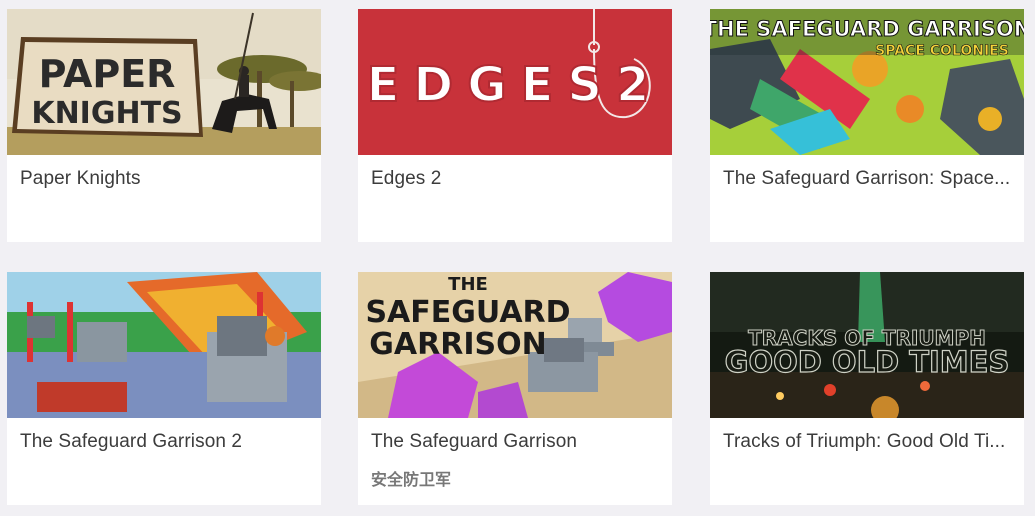 This screenshot has width=1035, height=516. I want to click on game-thumbnail, so click(164, 345).